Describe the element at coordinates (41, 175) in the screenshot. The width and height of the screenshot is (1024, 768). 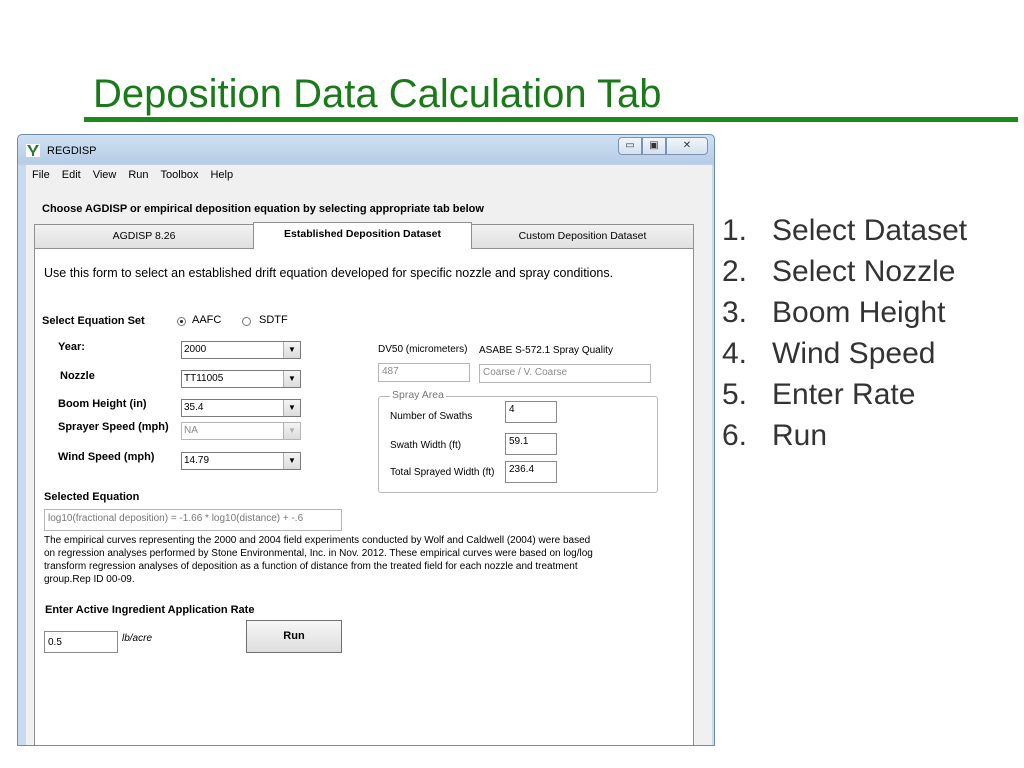
I see `menu-file: File` at that location.